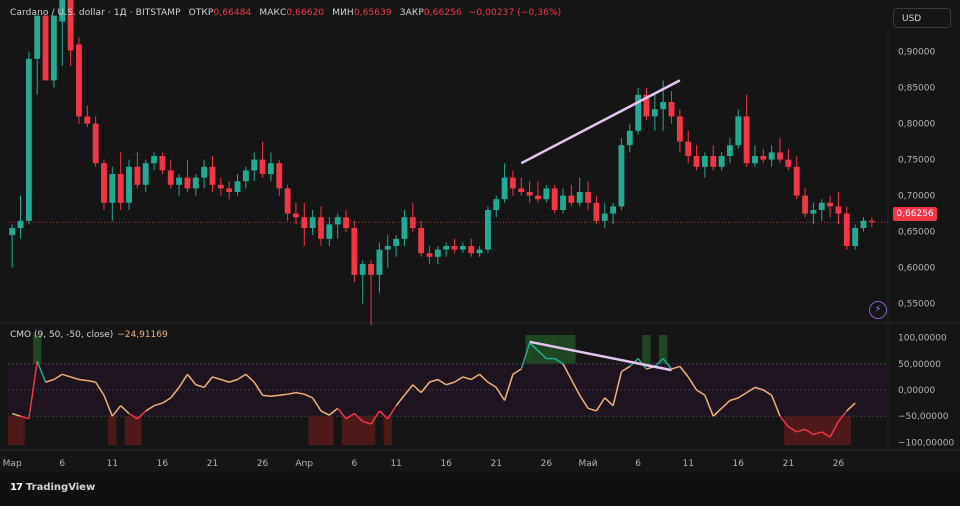  Describe the element at coordinates (480, 489) in the screenshot. I see `footer-bar` at that location.